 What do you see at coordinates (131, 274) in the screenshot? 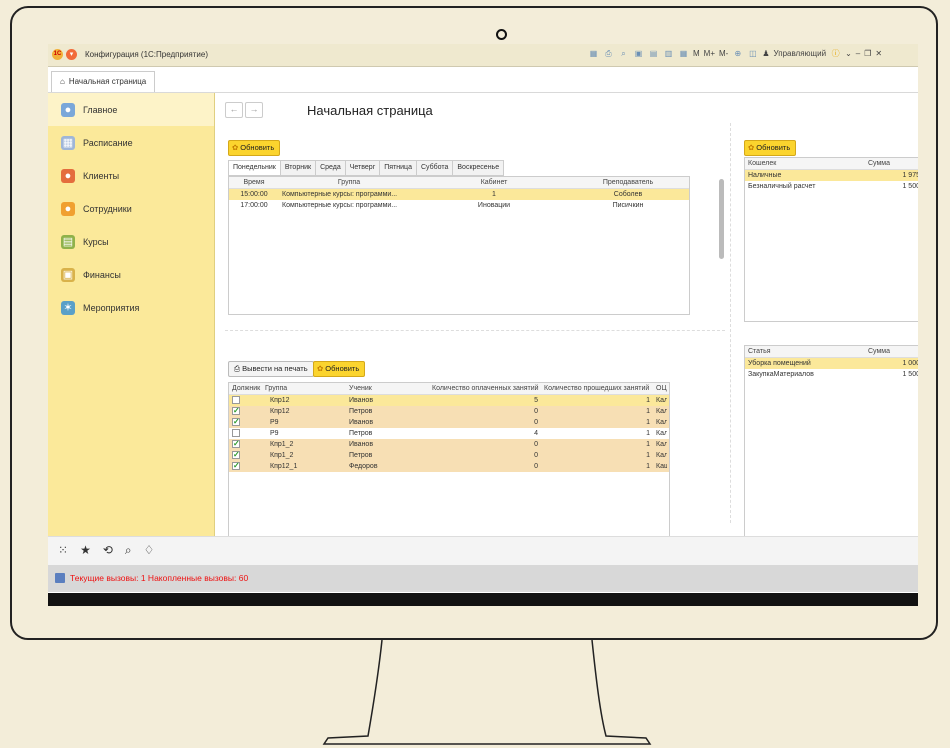
I see `sidebar-item-finance: ▣ Финансы` at bounding box center [131, 274].